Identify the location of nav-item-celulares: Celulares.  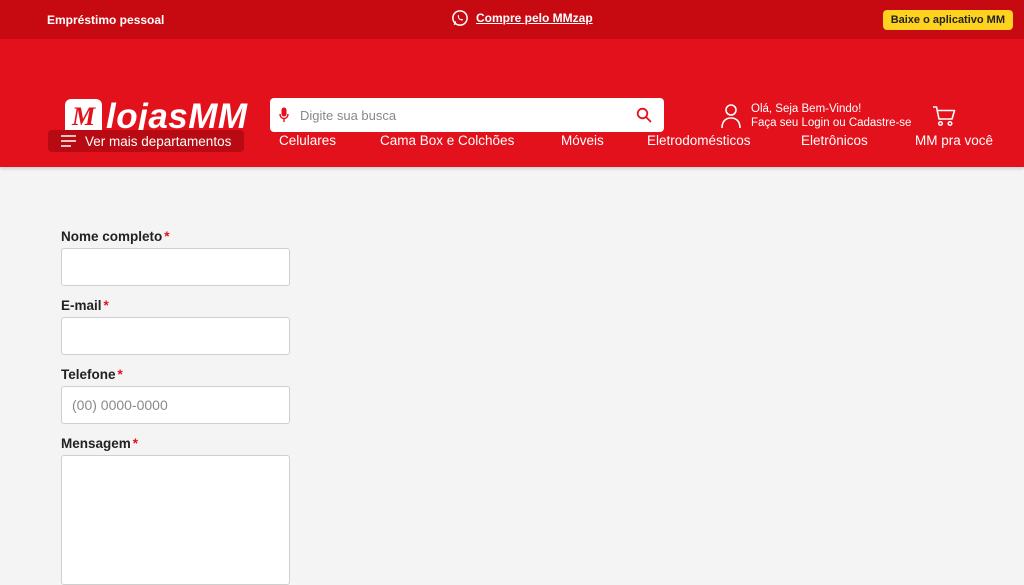
(307, 140).